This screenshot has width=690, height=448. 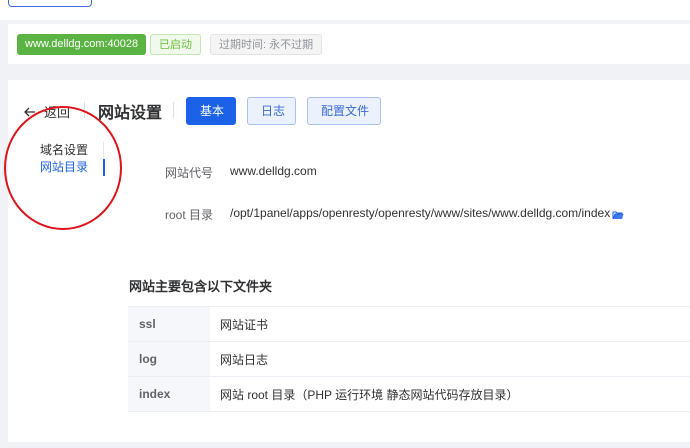 I want to click on back-label: 返回, so click(x=57, y=112).